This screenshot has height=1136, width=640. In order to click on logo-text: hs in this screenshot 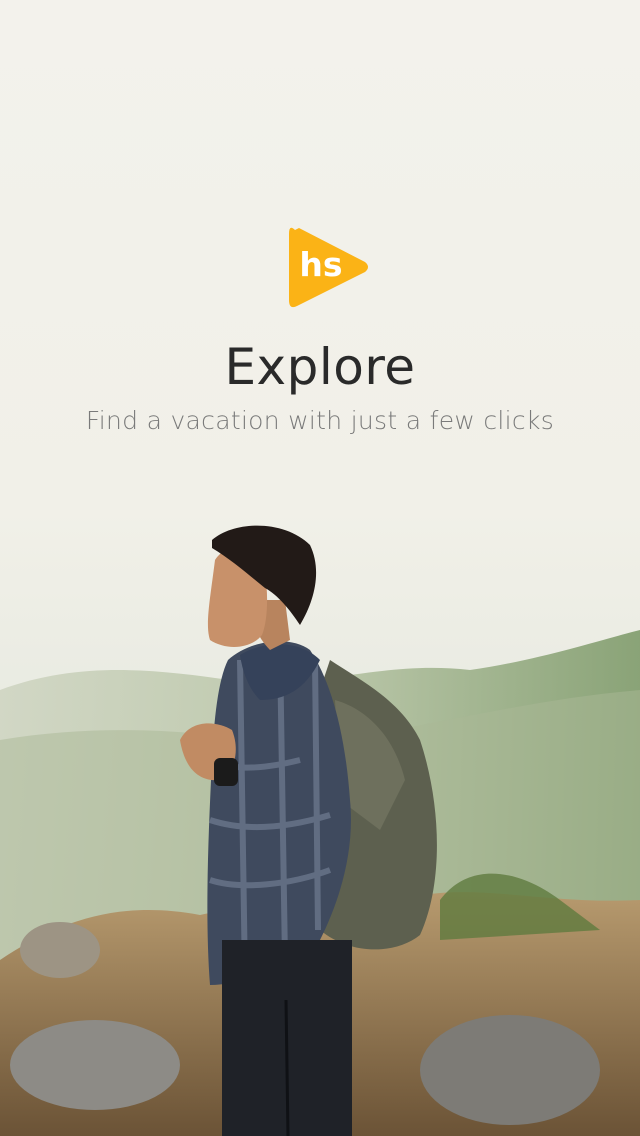, I will do `click(320, 264)`.